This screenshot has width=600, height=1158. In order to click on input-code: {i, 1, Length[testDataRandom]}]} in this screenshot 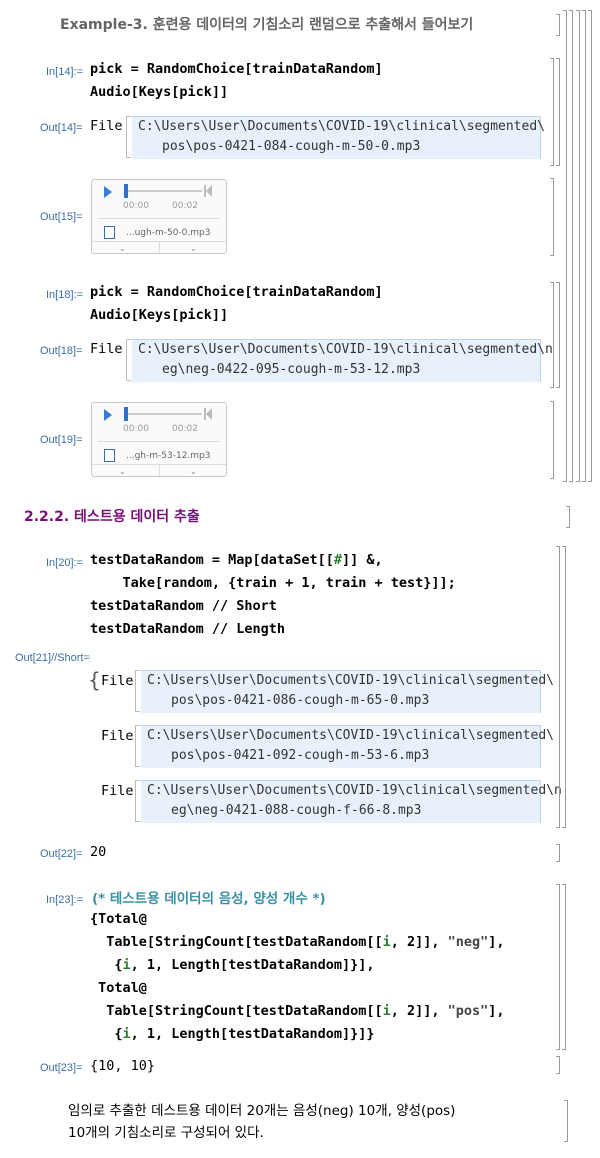, I will do `click(232, 1034)`.